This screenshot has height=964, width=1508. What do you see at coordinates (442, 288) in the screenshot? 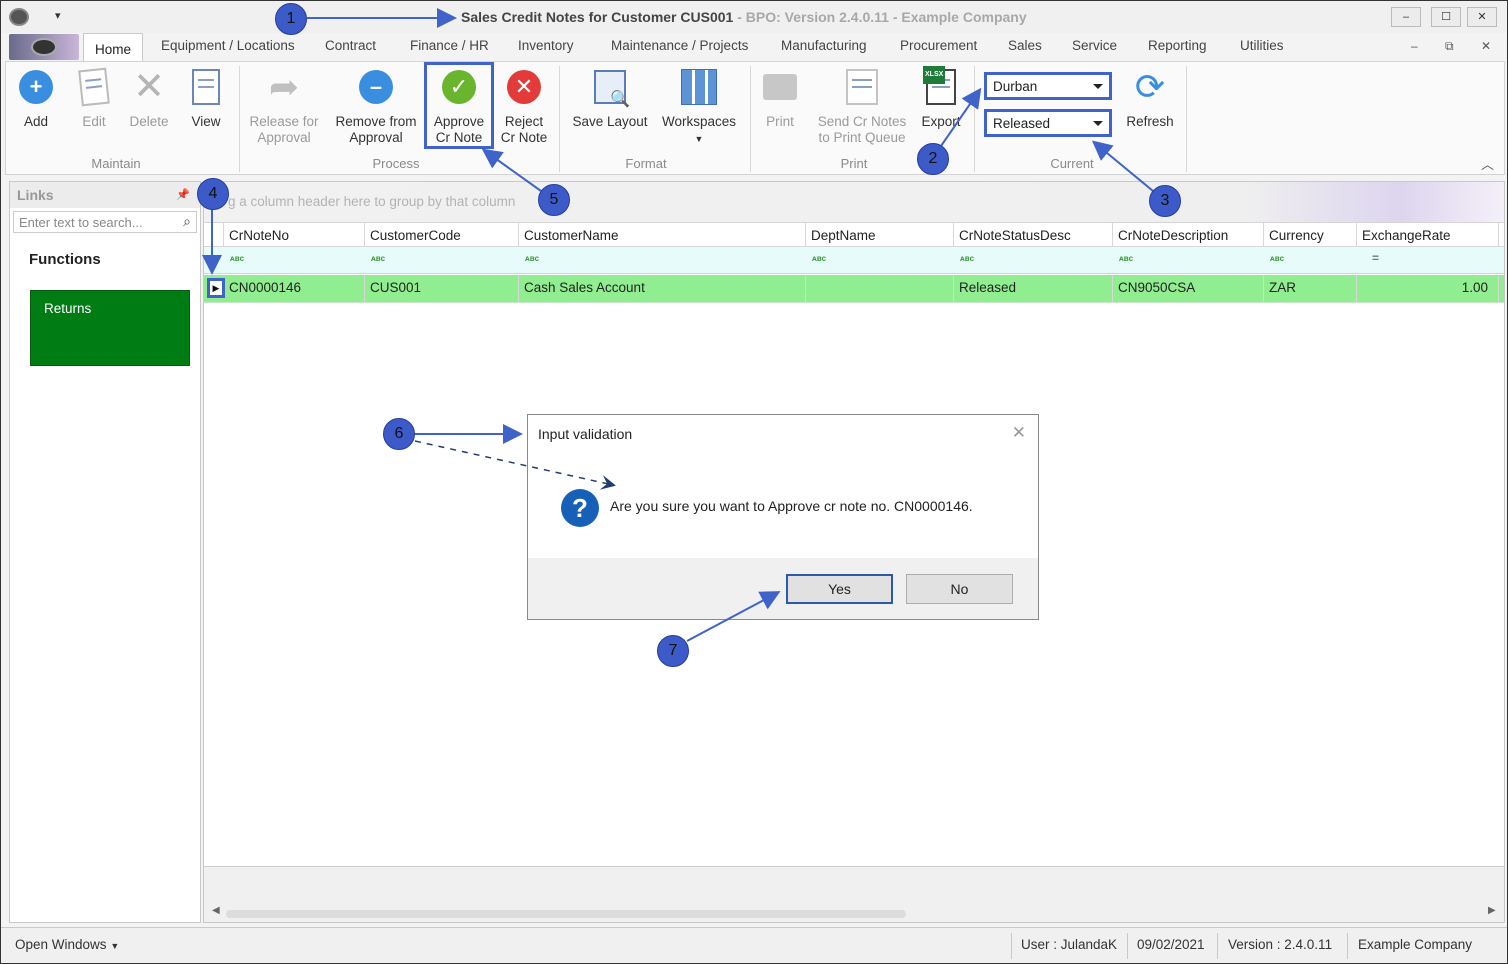
I see `cell-customercode: CUS001` at bounding box center [442, 288].